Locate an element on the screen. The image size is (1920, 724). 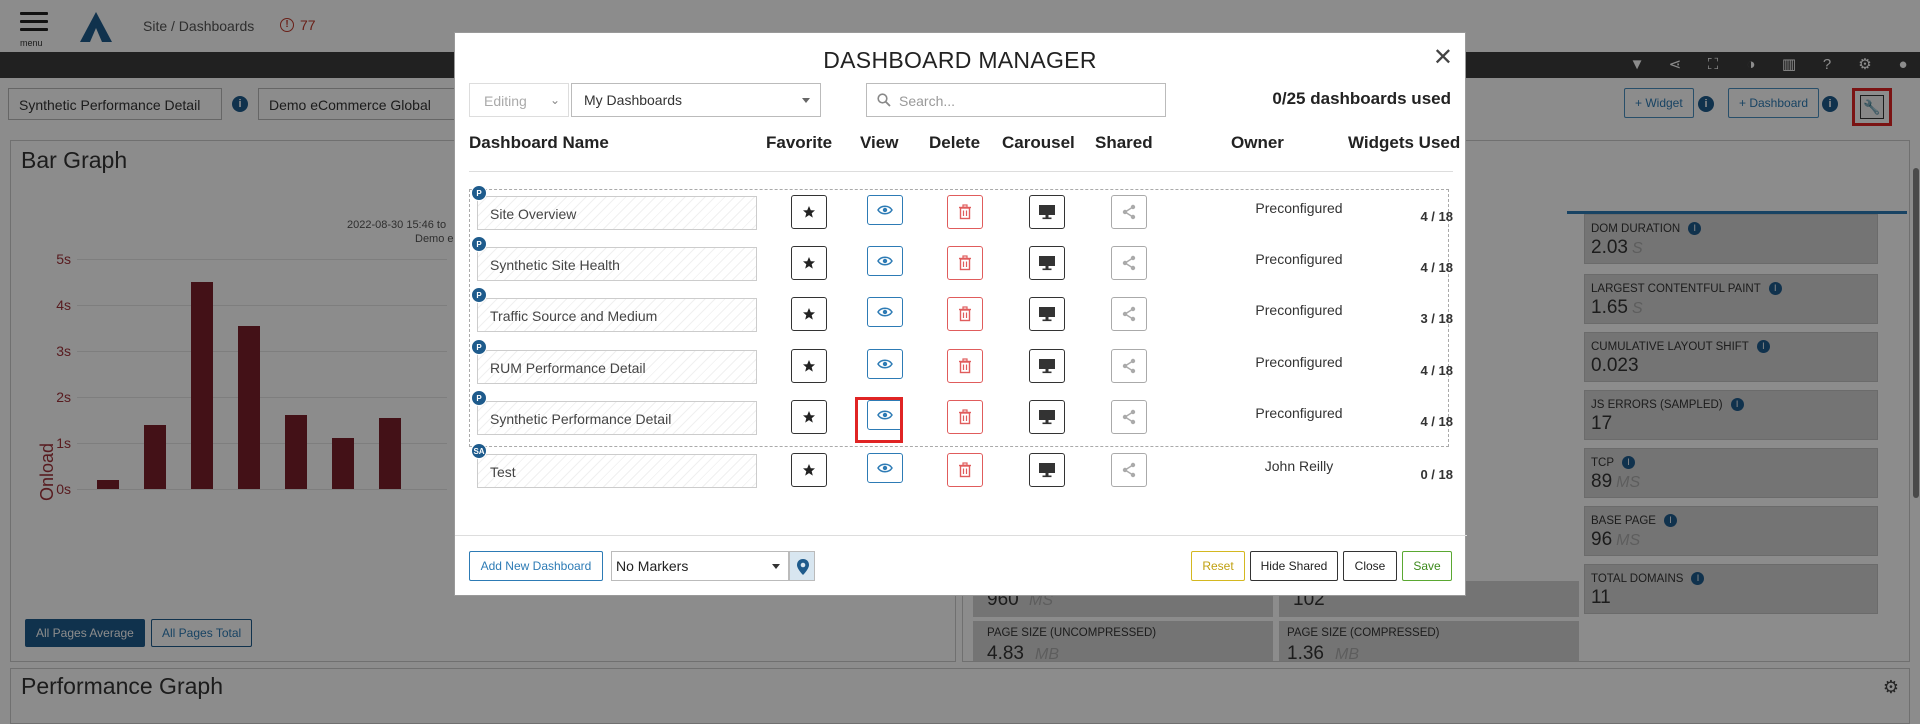
column-header-owner: Owner is located at coordinates (1257, 142).